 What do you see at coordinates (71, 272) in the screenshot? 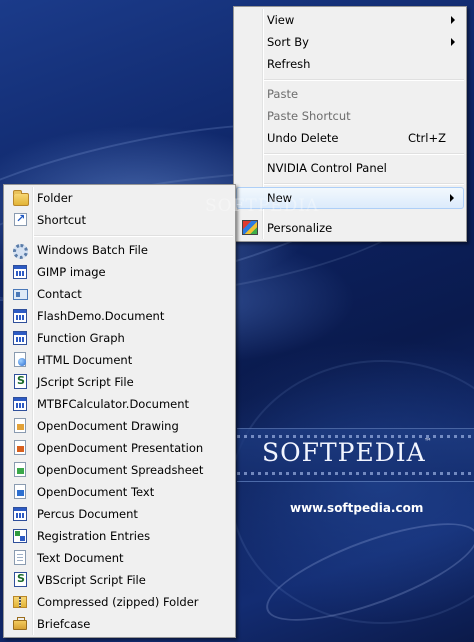
I see `menu-item-label: GIMP image` at bounding box center [71, 272].